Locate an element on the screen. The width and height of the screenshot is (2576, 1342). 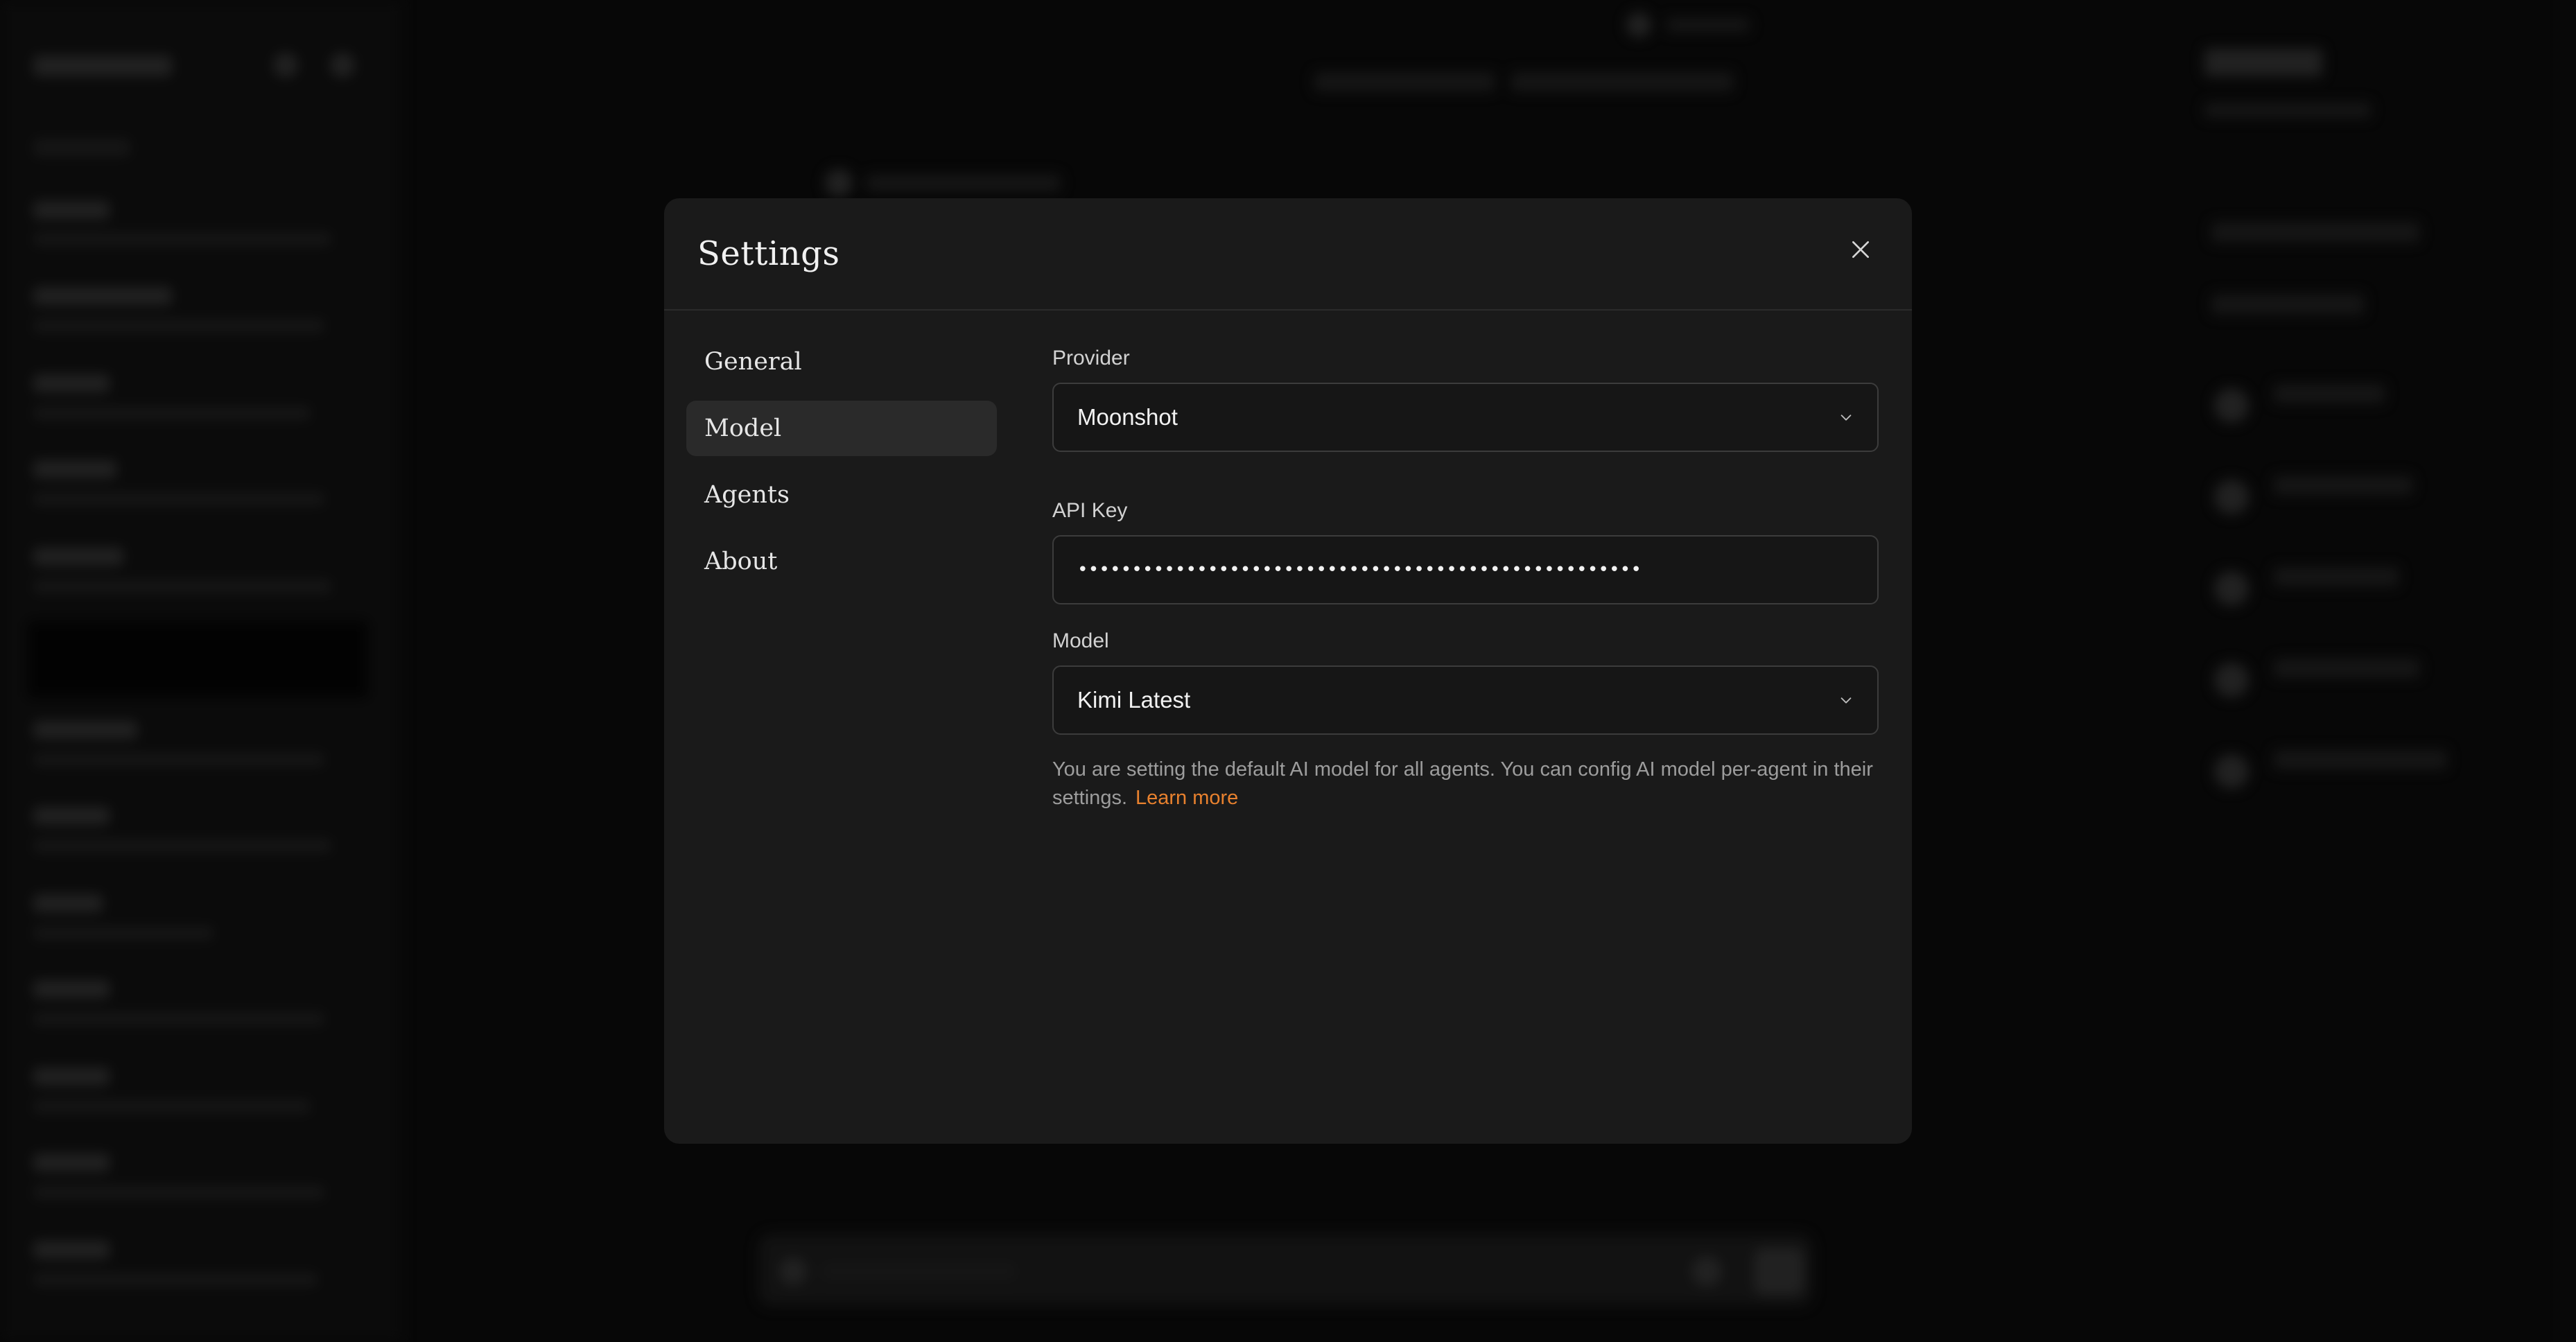
api-key-label: API Key is located at coordinates (1090, 511).